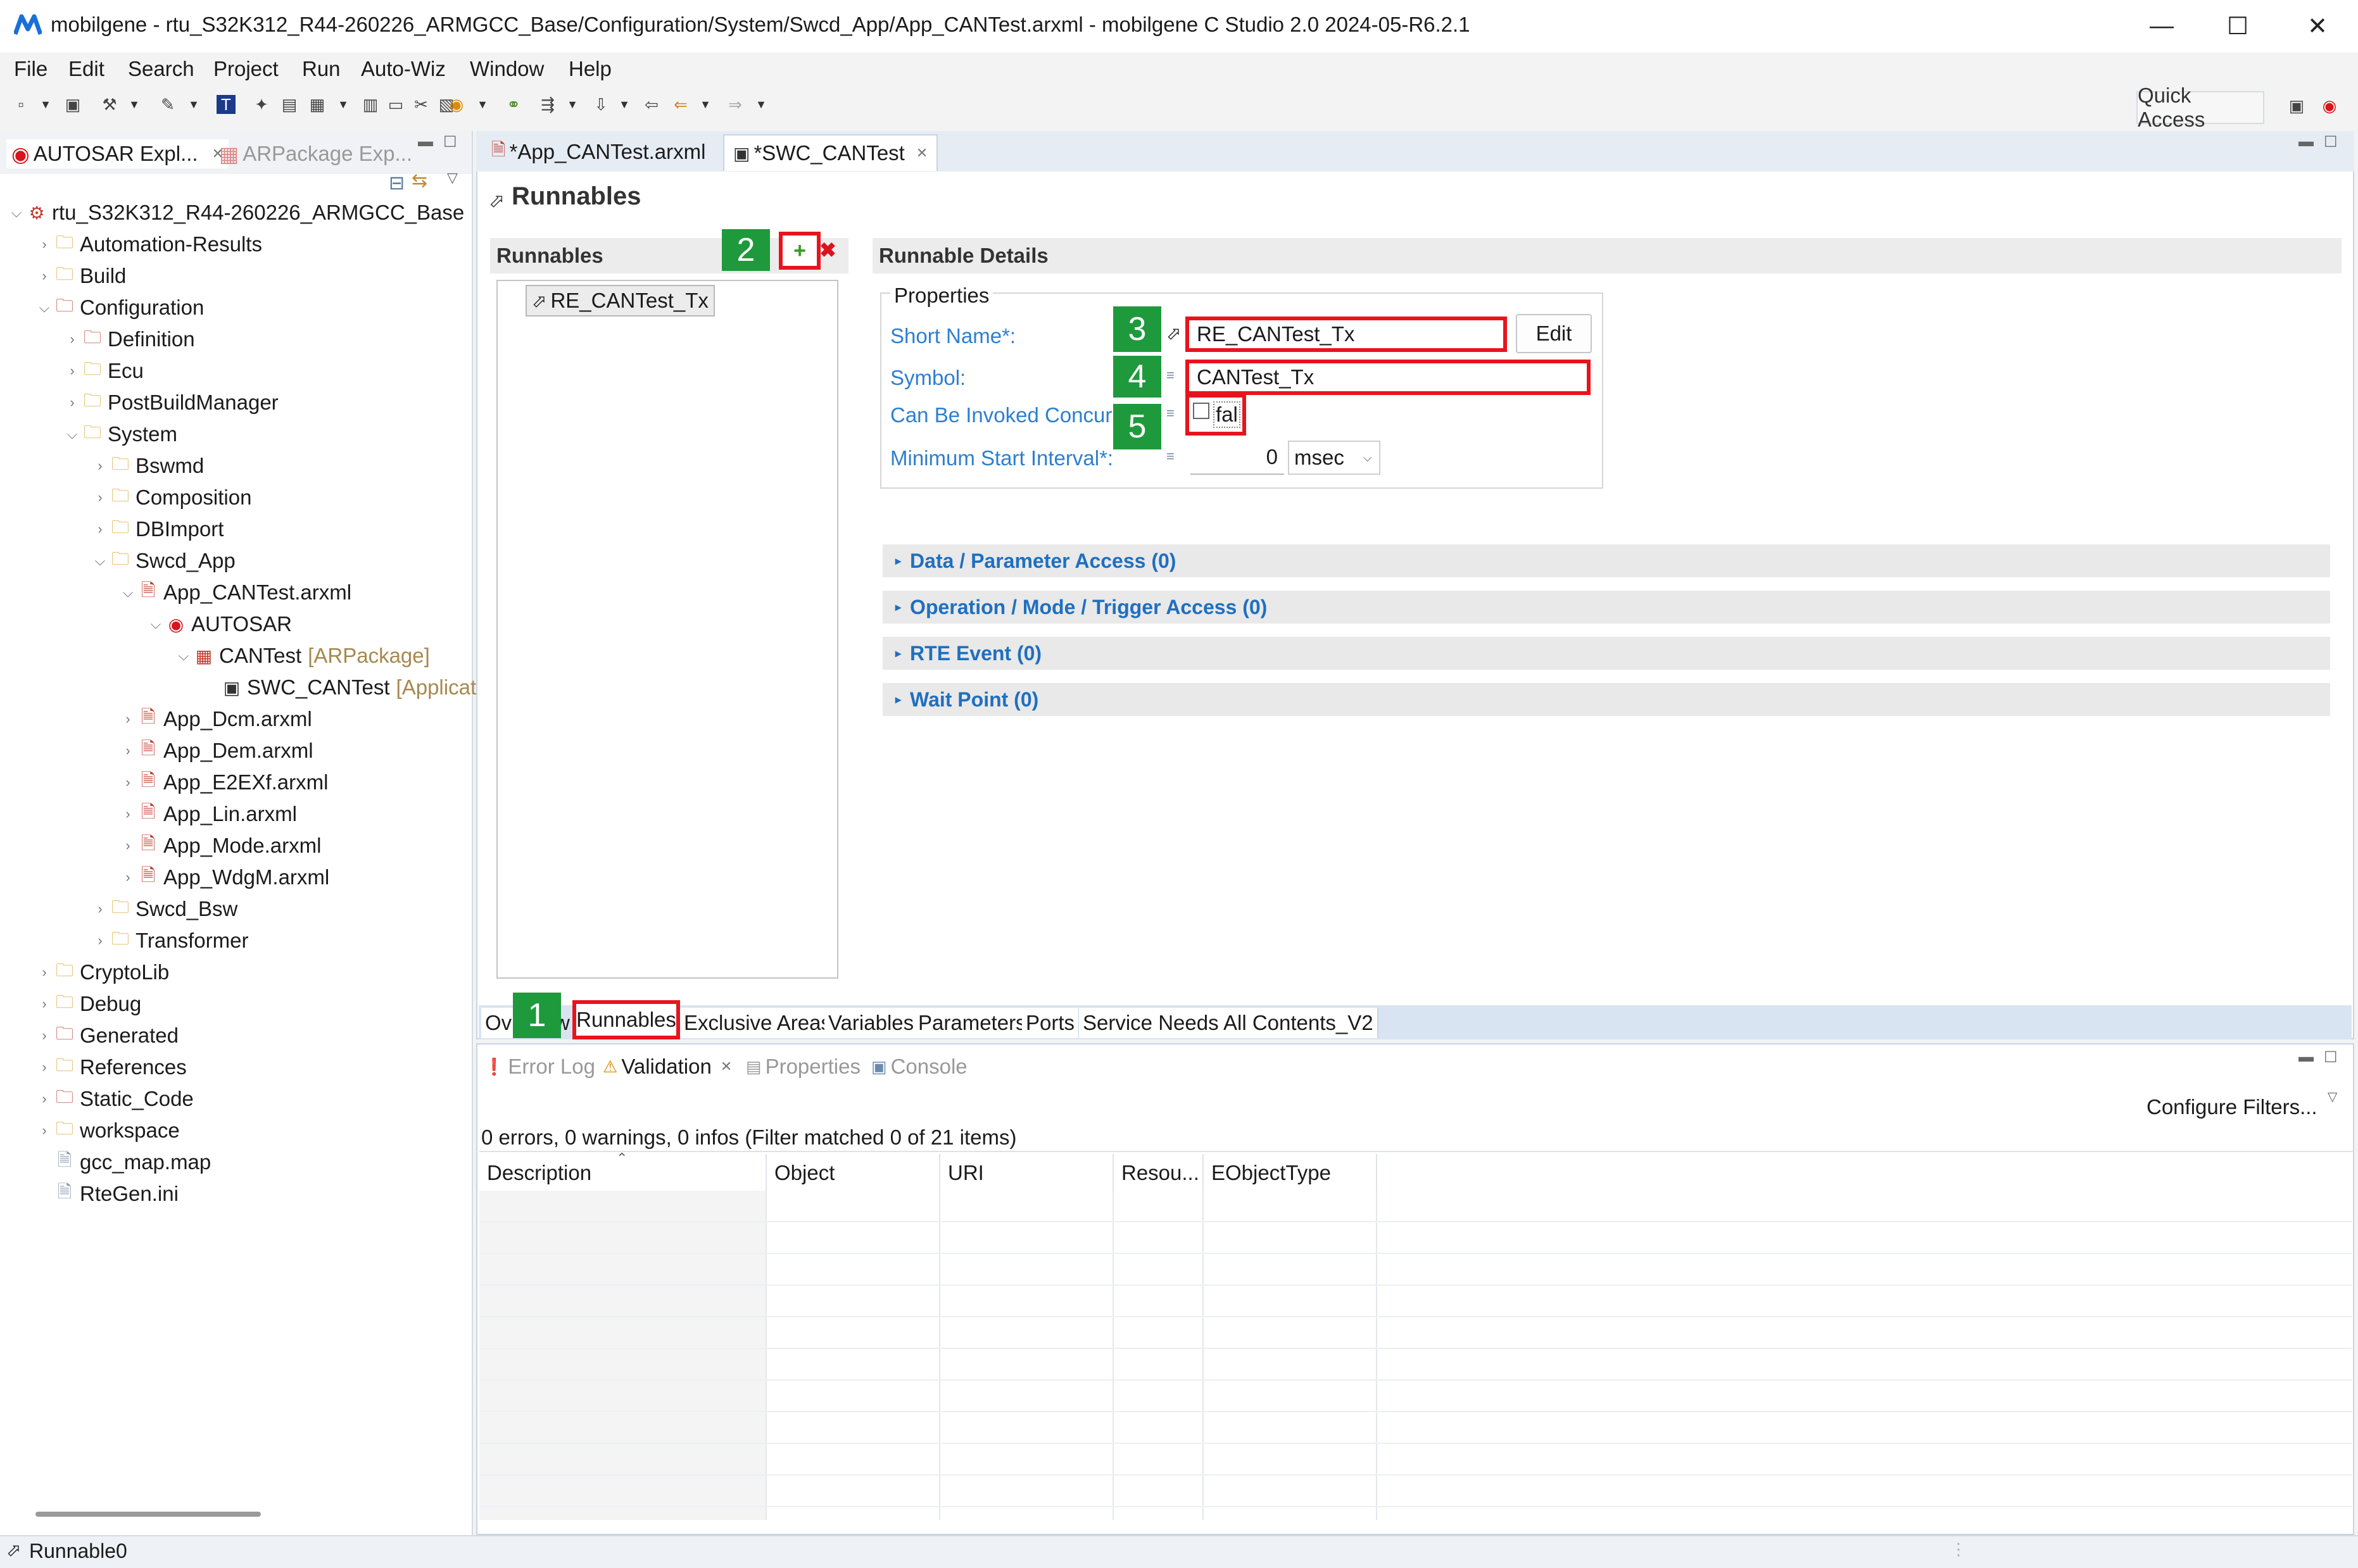 The height and width of the screenshot is (1568, 2358). I want to click on tab-app-cantest-arxml: 🗎 *App_CANTest.arxml, so click(598, 152).